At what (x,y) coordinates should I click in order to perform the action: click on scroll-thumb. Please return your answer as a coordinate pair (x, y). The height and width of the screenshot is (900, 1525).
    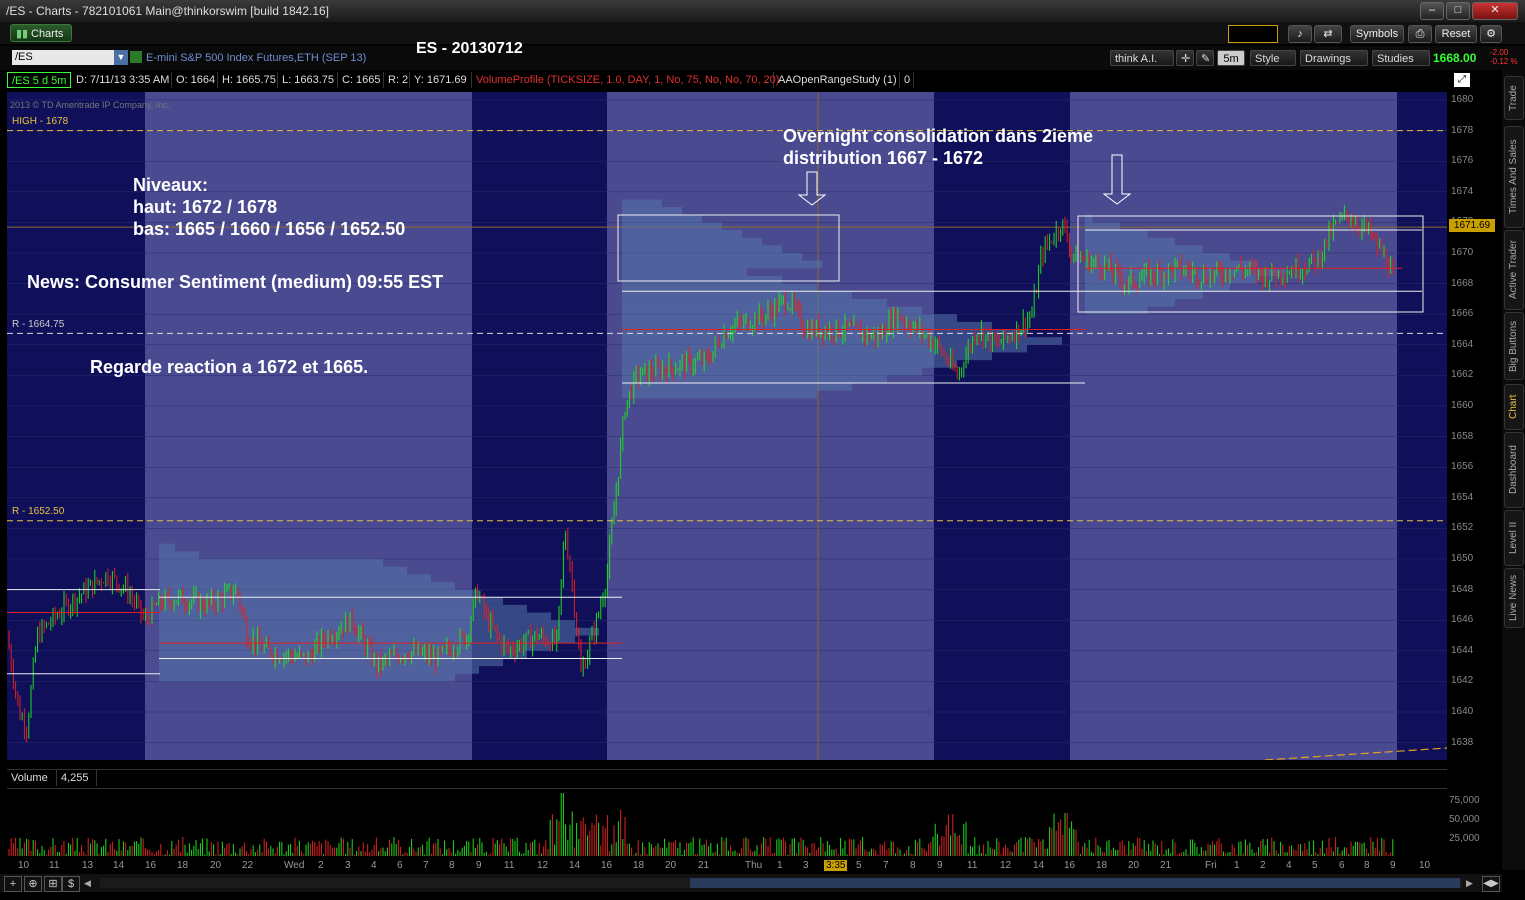
    Looking at the image, I should click on (1075, 883).